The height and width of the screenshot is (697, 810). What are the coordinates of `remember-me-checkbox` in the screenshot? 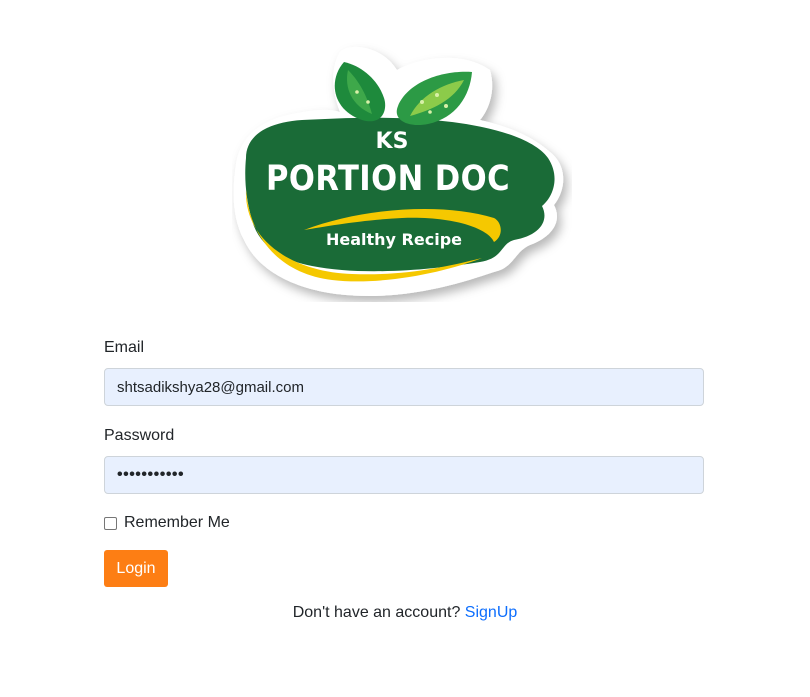 It's located at (110, 523).